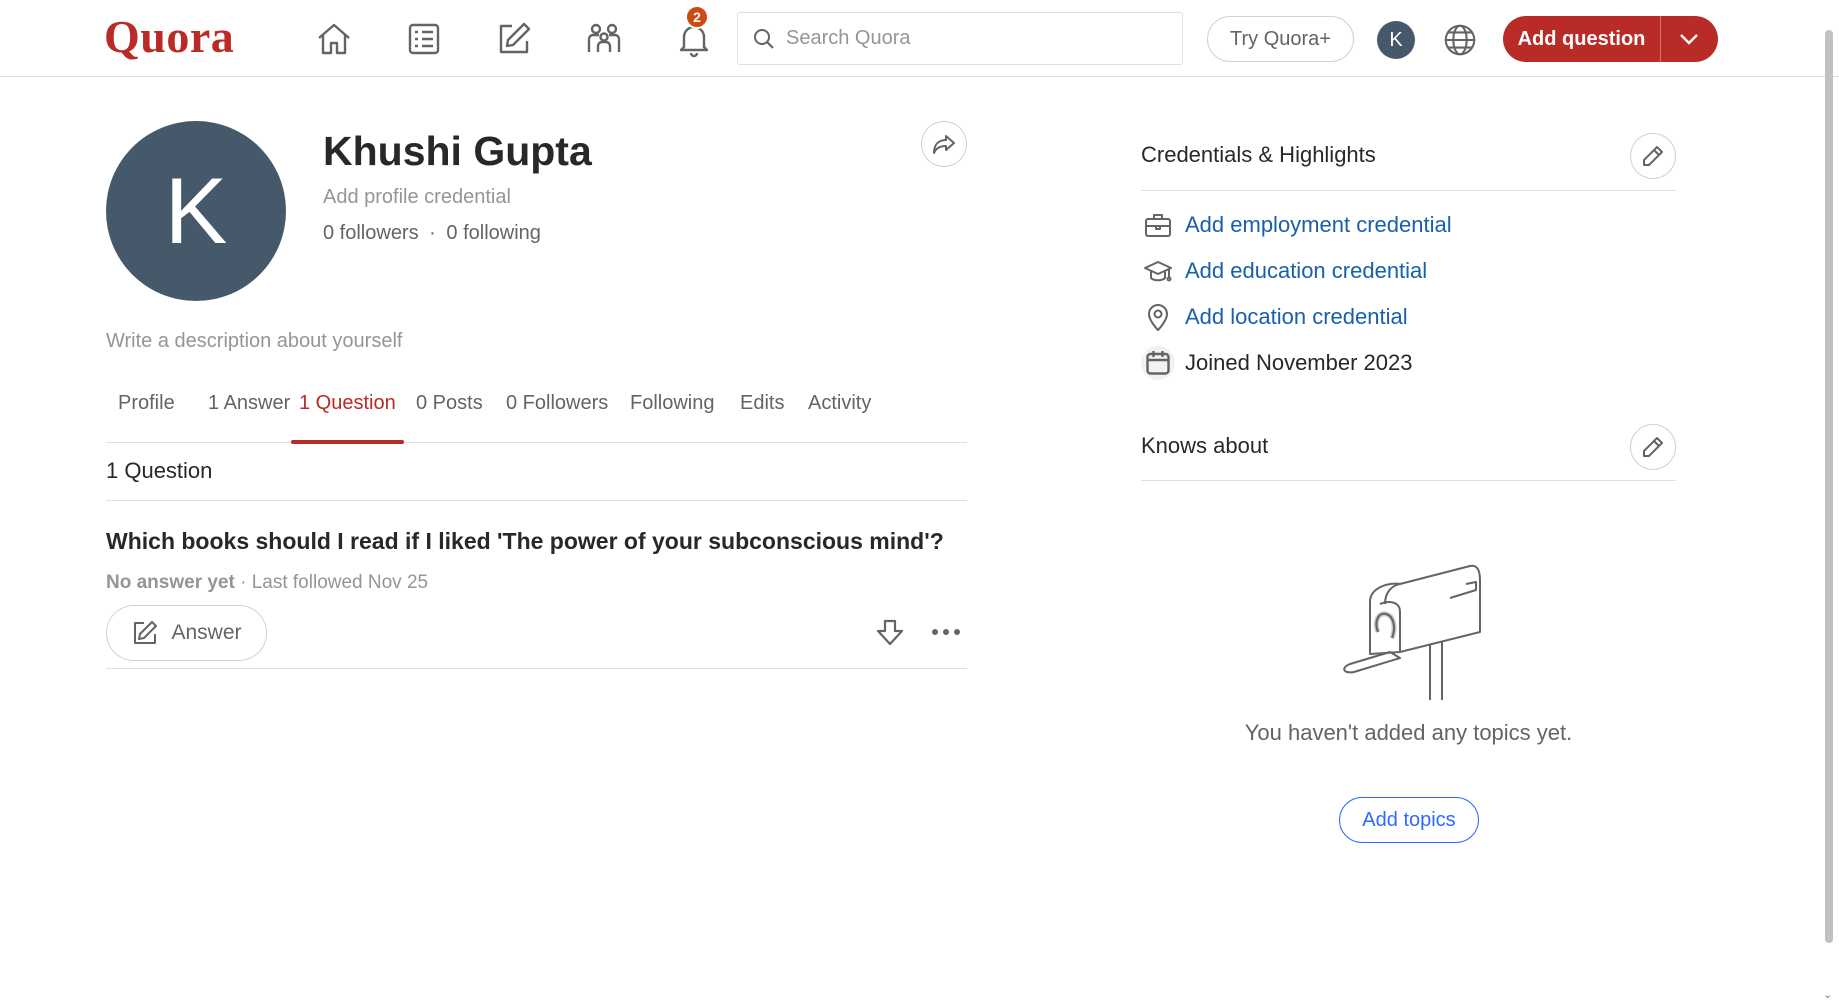 Image resolution: width=1839 pixels, height=1002 pixels. I want to click on add-topics-button: Add topics, so click(1409, 820).